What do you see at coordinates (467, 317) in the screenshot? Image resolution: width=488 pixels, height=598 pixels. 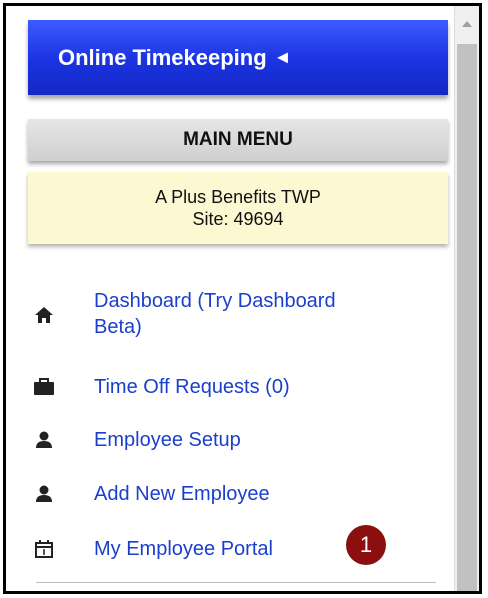 I see `scrollbar-thumb` at bounding box center [467, 317].